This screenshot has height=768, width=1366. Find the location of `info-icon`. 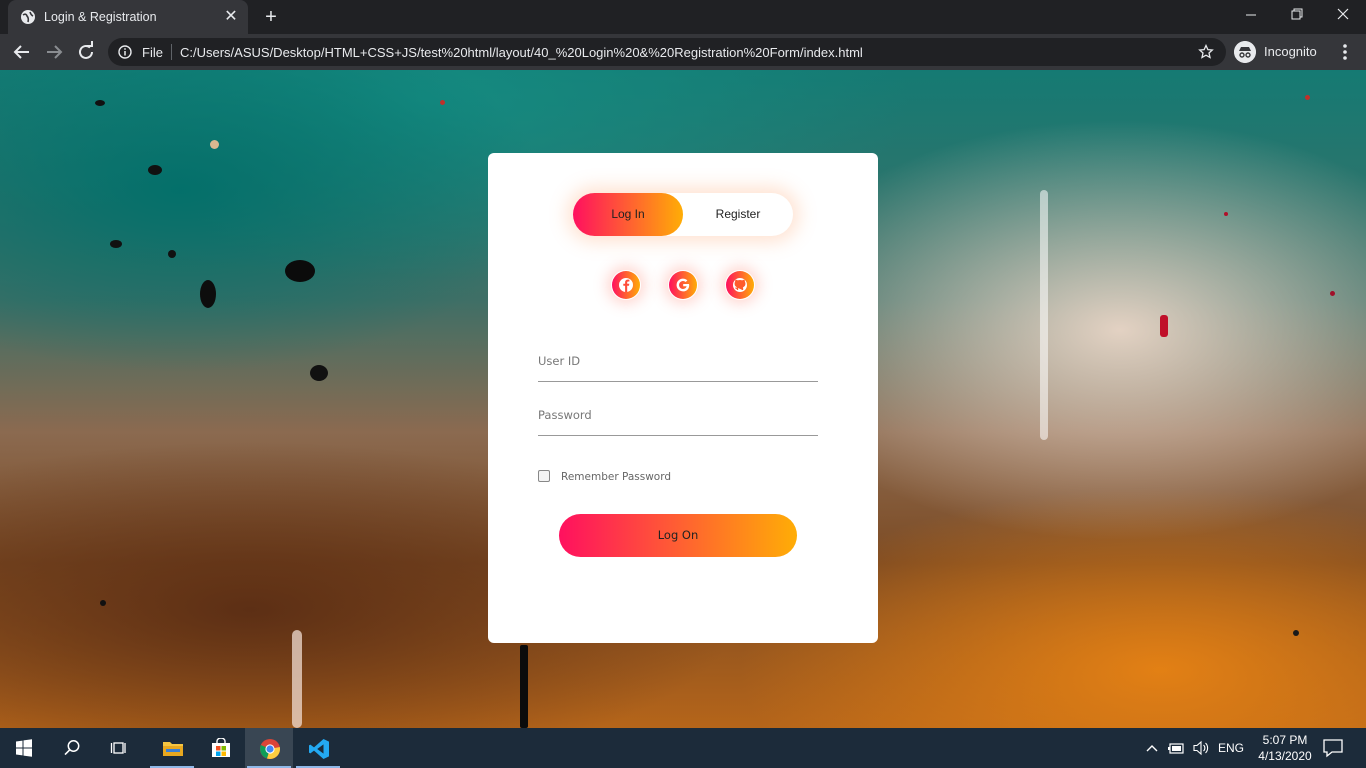

info-icon is located at coordinates (125, 52).